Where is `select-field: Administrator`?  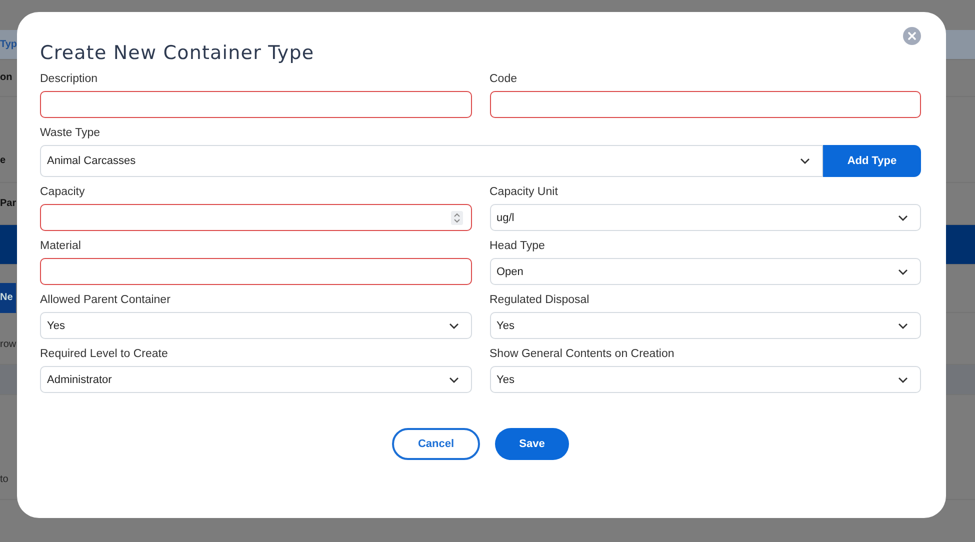 select-field: Administrator is located at coordinates (256, 379).